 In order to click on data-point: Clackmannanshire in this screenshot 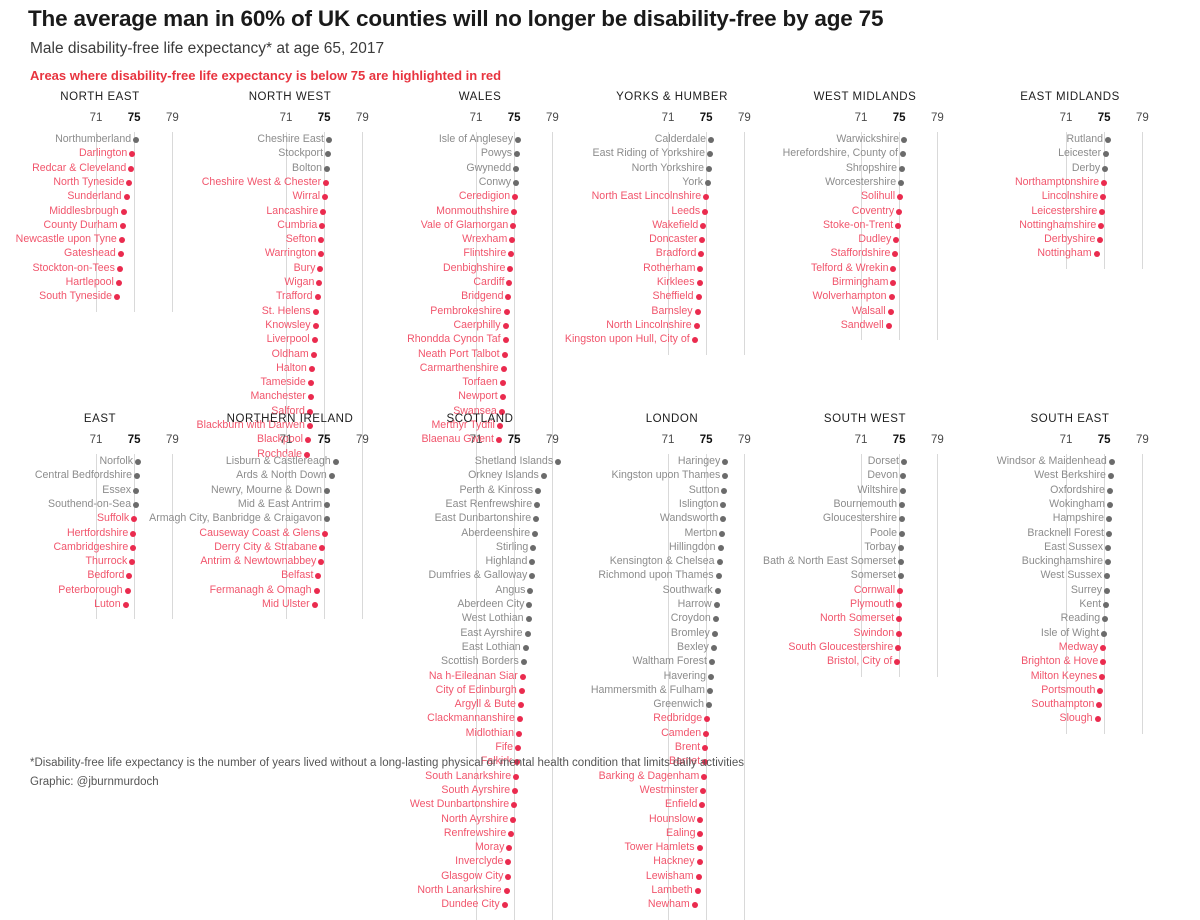, I will do `click(480, 718)`.